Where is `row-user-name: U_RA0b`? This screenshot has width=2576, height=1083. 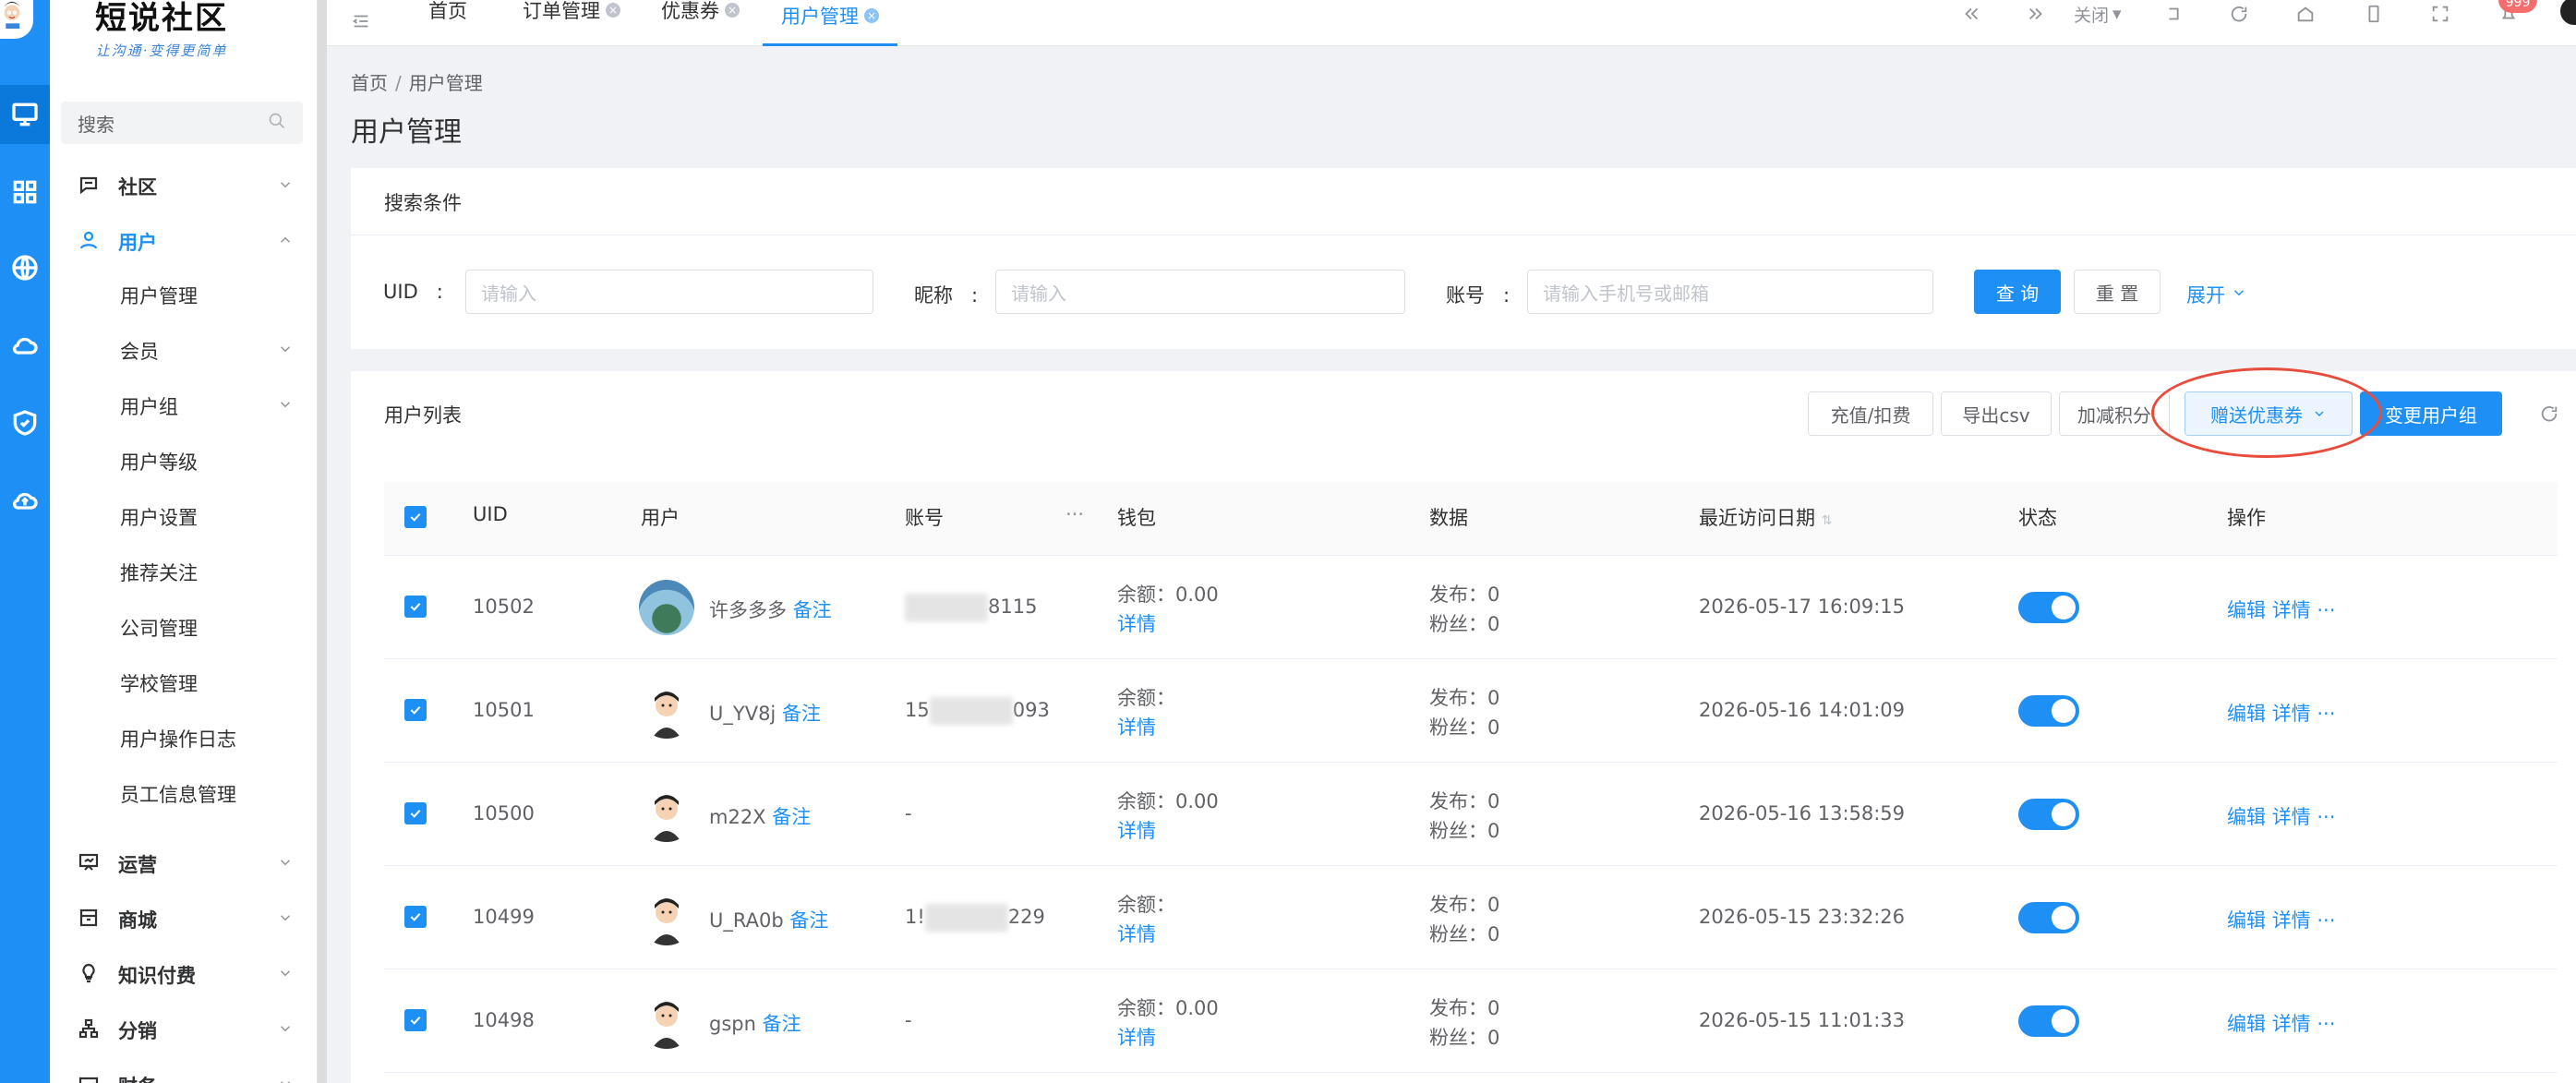 row-user-name: U_RA0b is located at coordinates (746, 921).